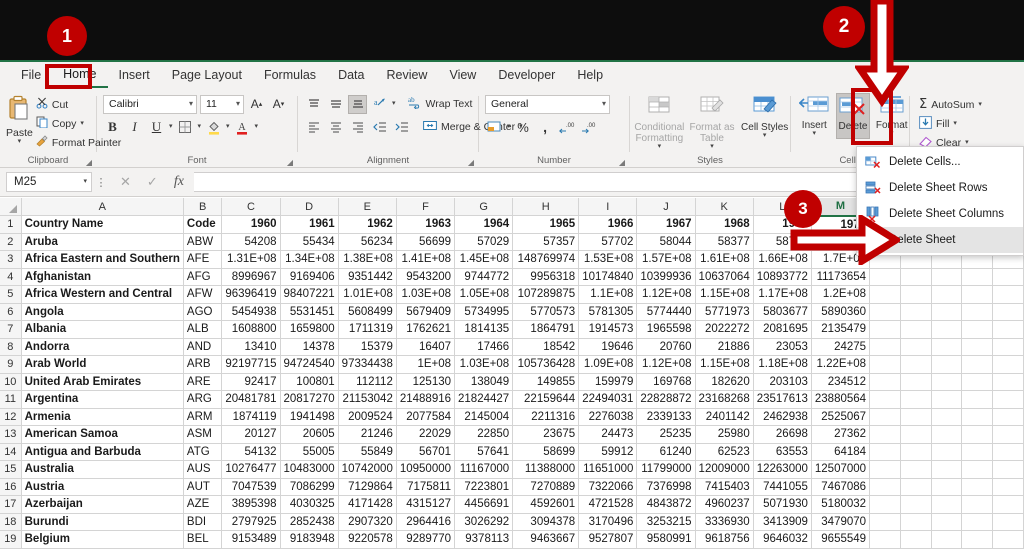 This screenshot has height=549, width=1024. Describe the element at coordinates (841, 504) in the screenshot. I see `cell: 5180032` at that location.